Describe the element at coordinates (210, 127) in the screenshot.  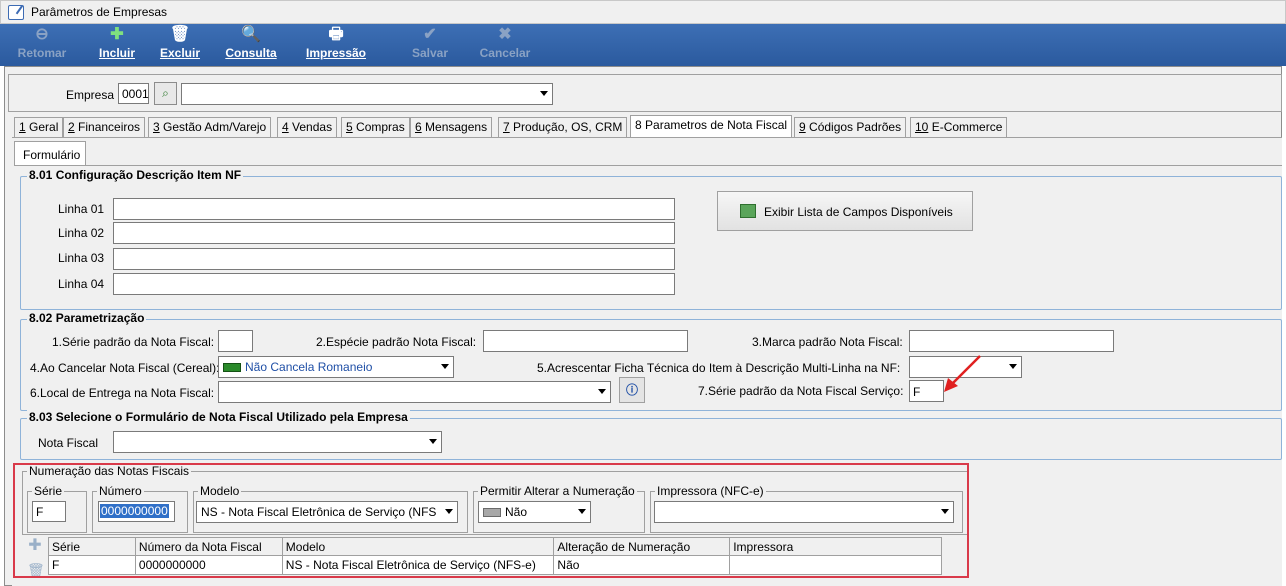
I see `tab-gestao: 3 Gestão Adm/Varejo` at that location.